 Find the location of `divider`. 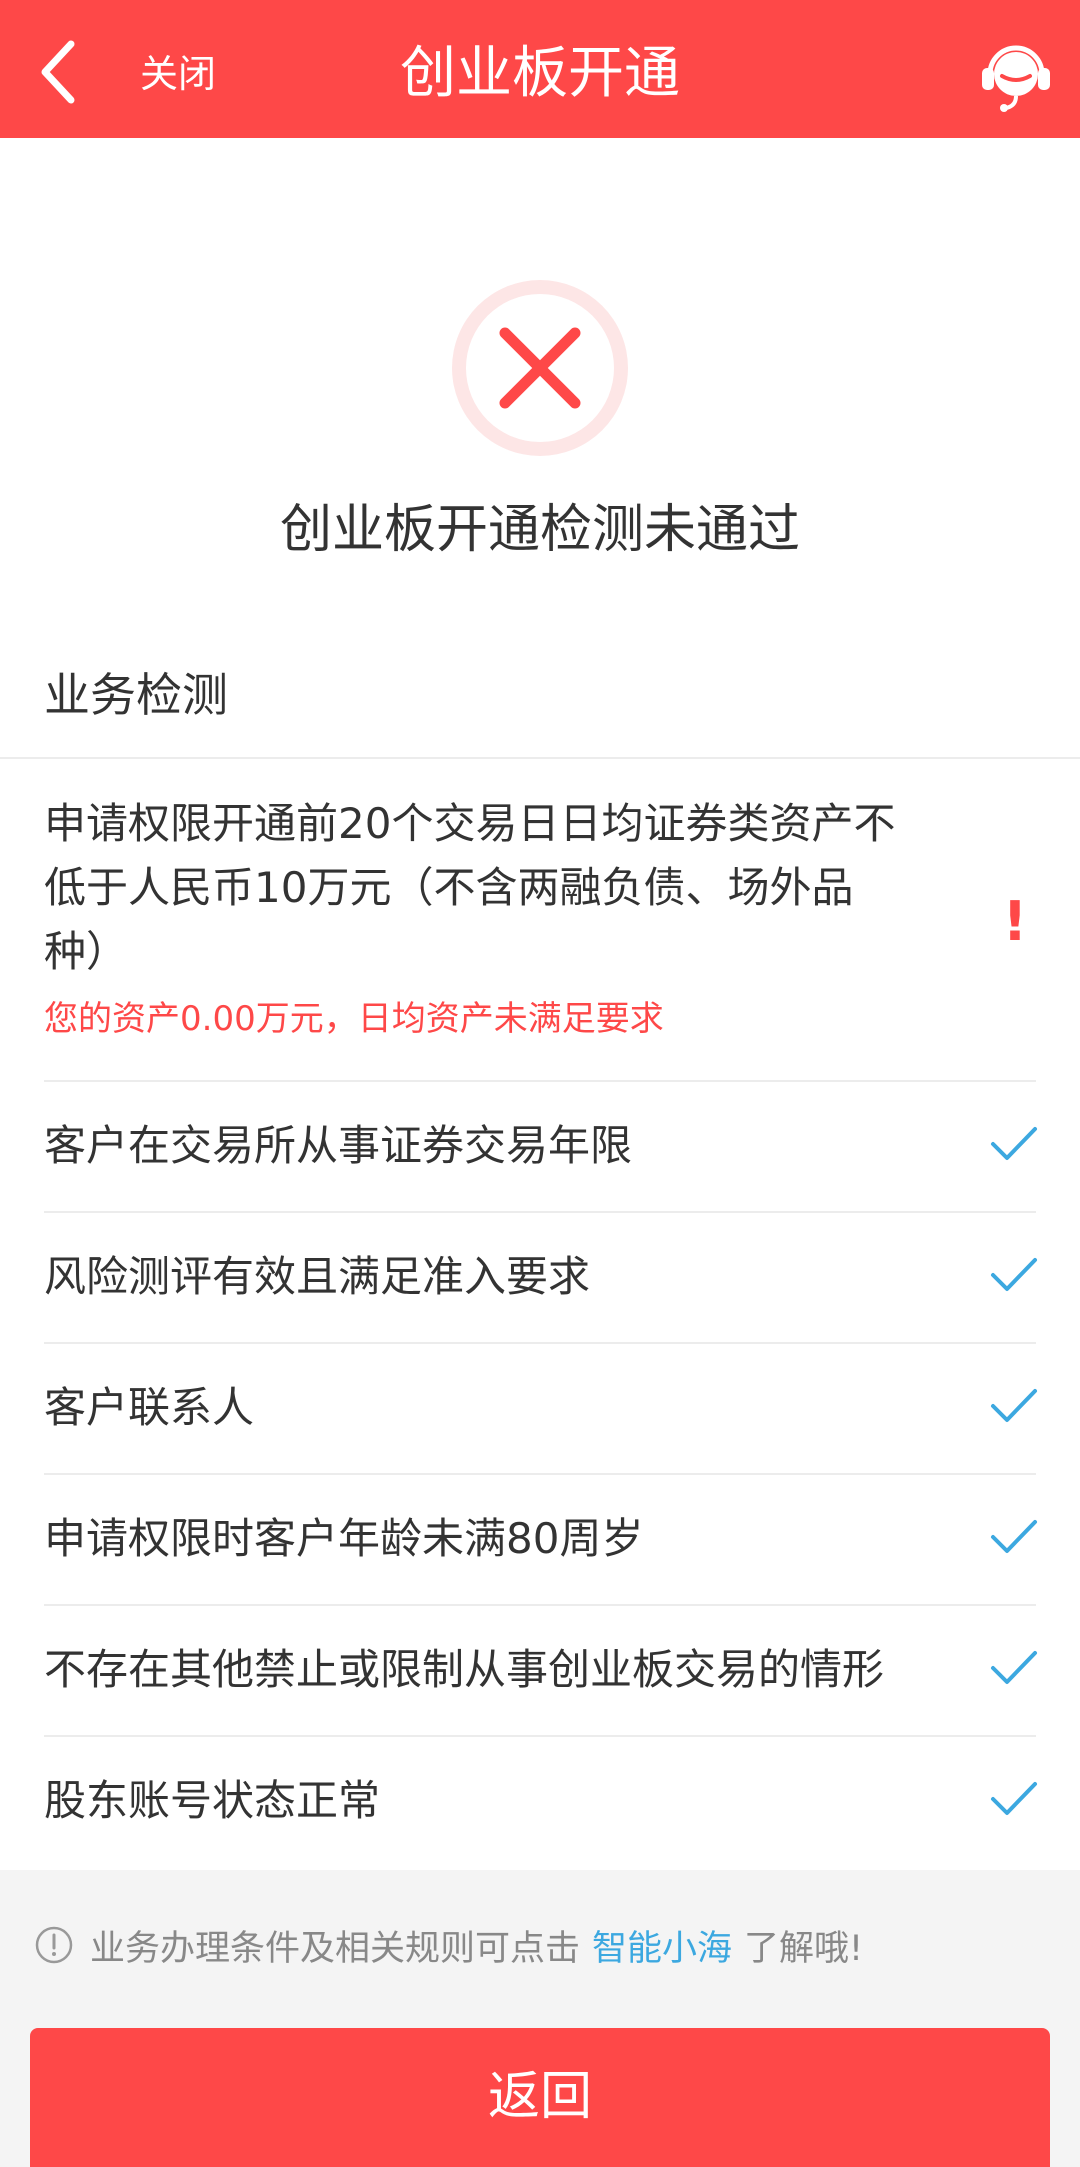

divider is located at coordinates (540, 758).